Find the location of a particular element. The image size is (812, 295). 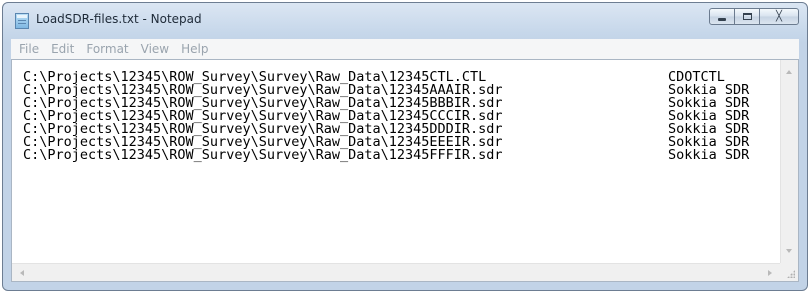

menu-edit: Edit is located at coordinates (62, 49).